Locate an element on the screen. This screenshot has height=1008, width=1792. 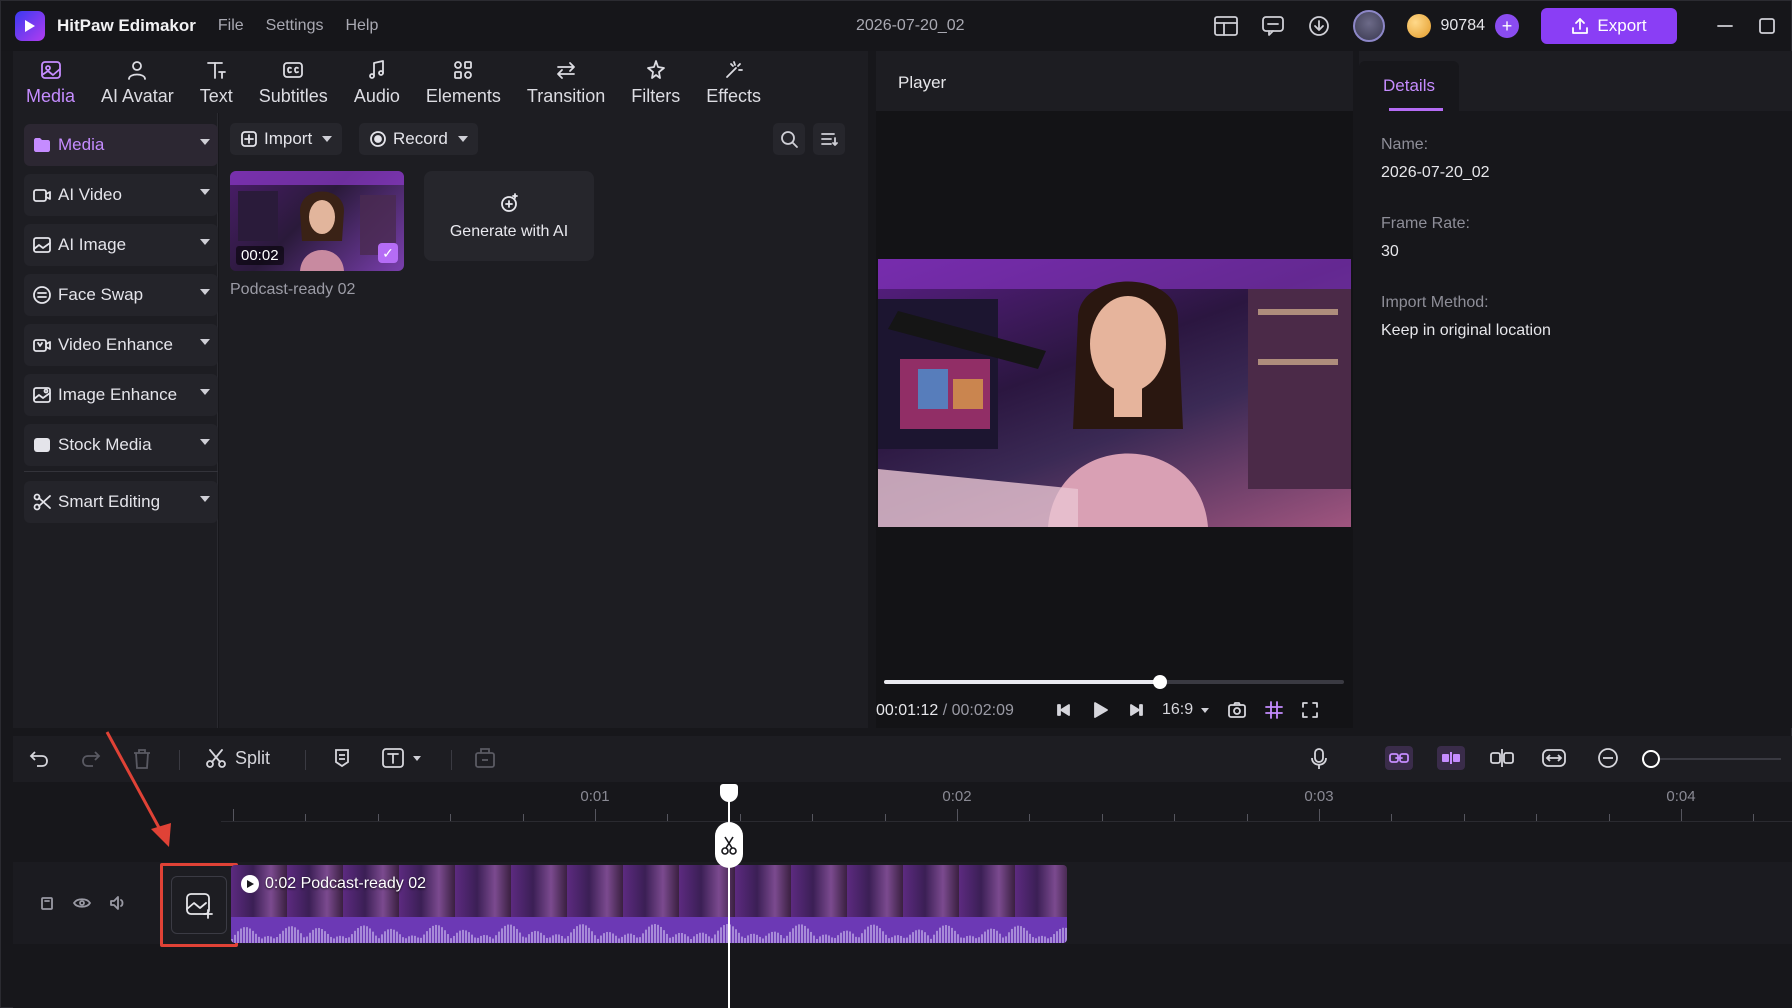
link-clips-button is located at coordinates (1399, 758).